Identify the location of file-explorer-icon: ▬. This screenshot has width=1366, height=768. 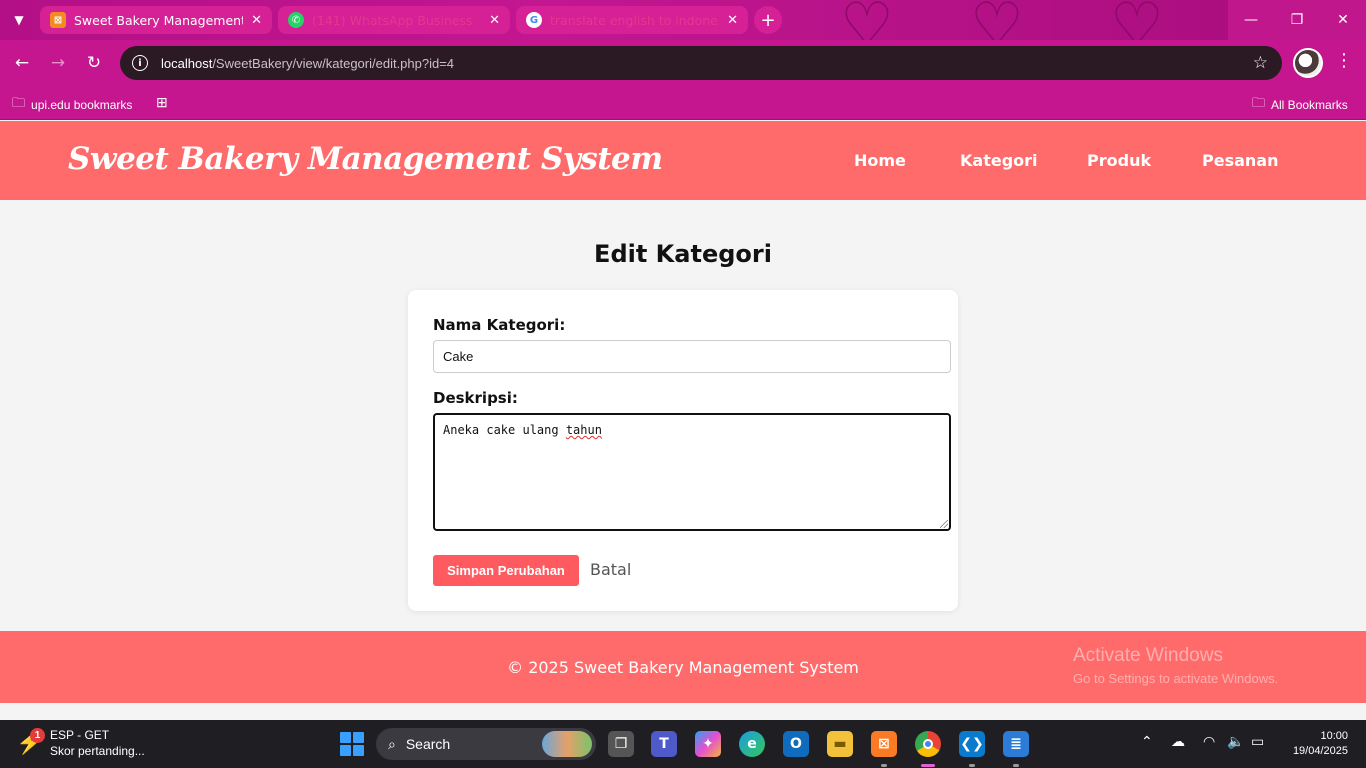
(840, 744).